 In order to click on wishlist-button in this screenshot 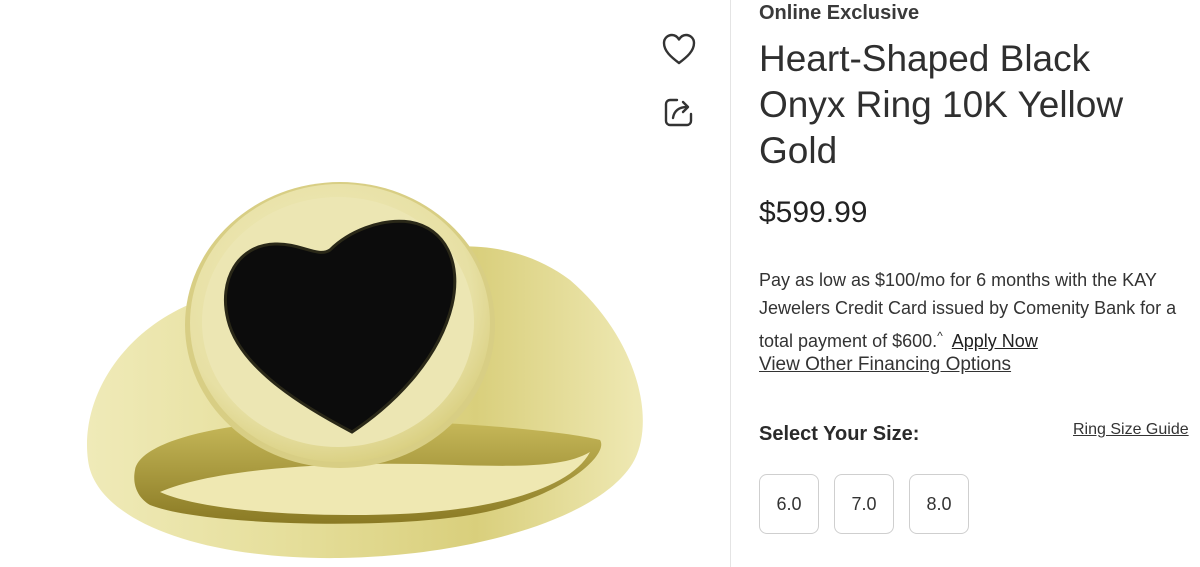, I will do `click(679, 49)`.